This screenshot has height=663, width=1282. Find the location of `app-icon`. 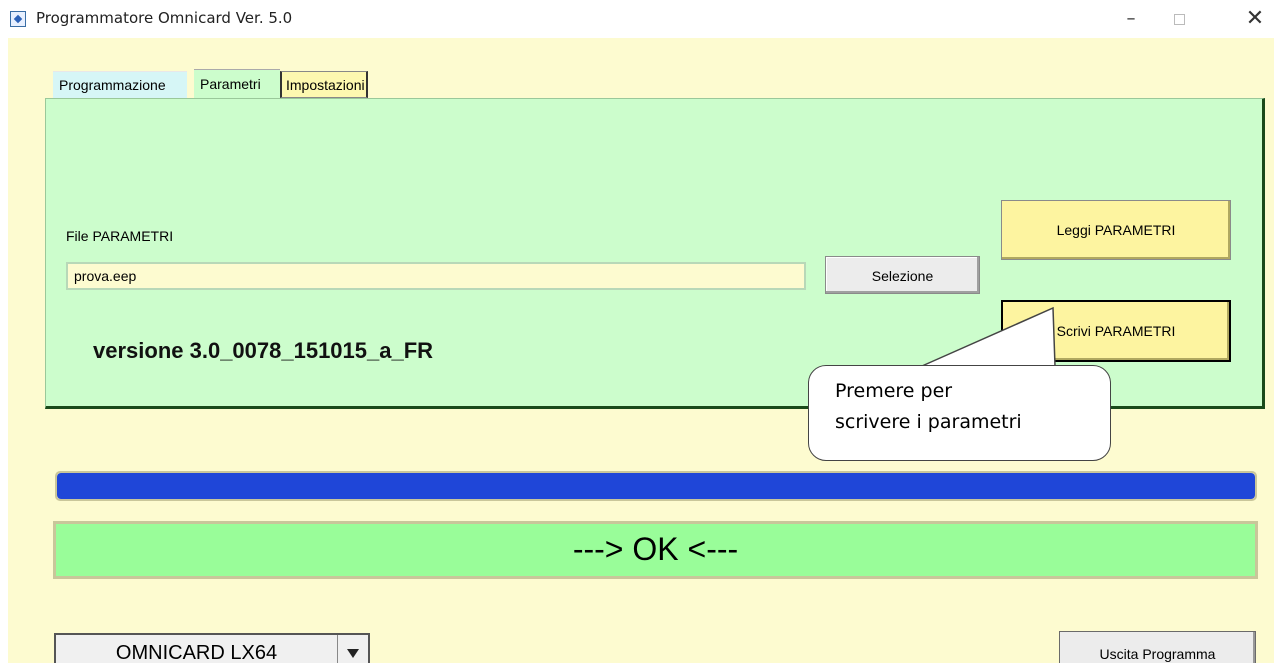

app-icon is located at coordinates (18, 19).